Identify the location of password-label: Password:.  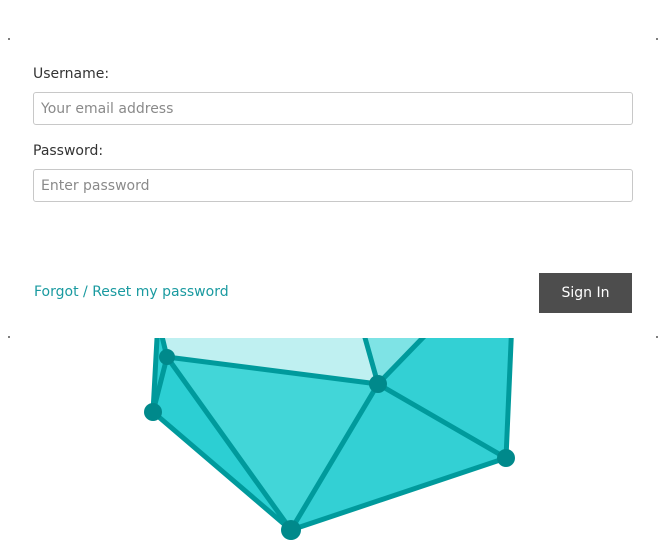
(68, 151).